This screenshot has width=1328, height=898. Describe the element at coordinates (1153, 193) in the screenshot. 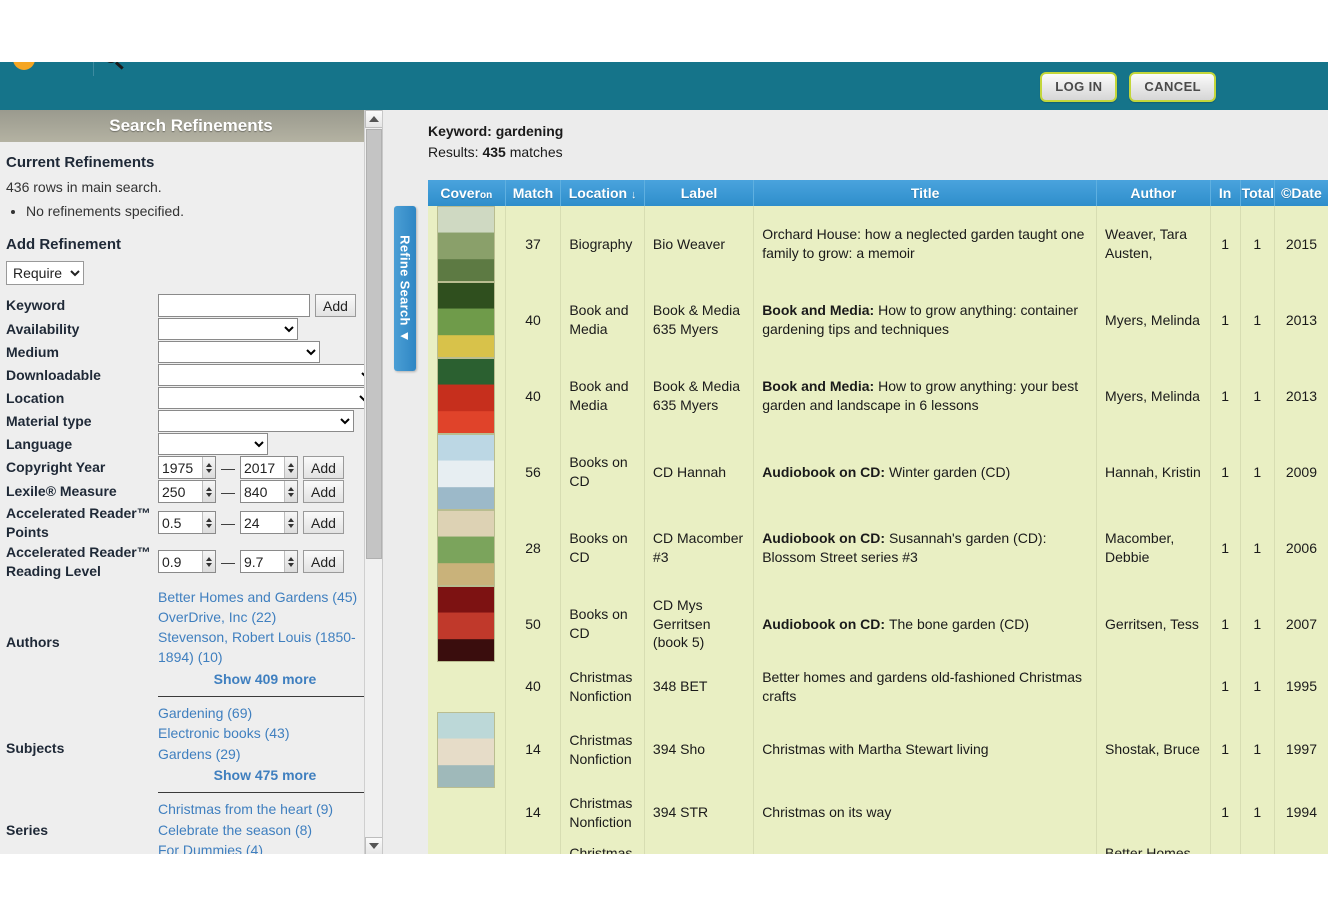

I see `column-header-author: Author` at that location.